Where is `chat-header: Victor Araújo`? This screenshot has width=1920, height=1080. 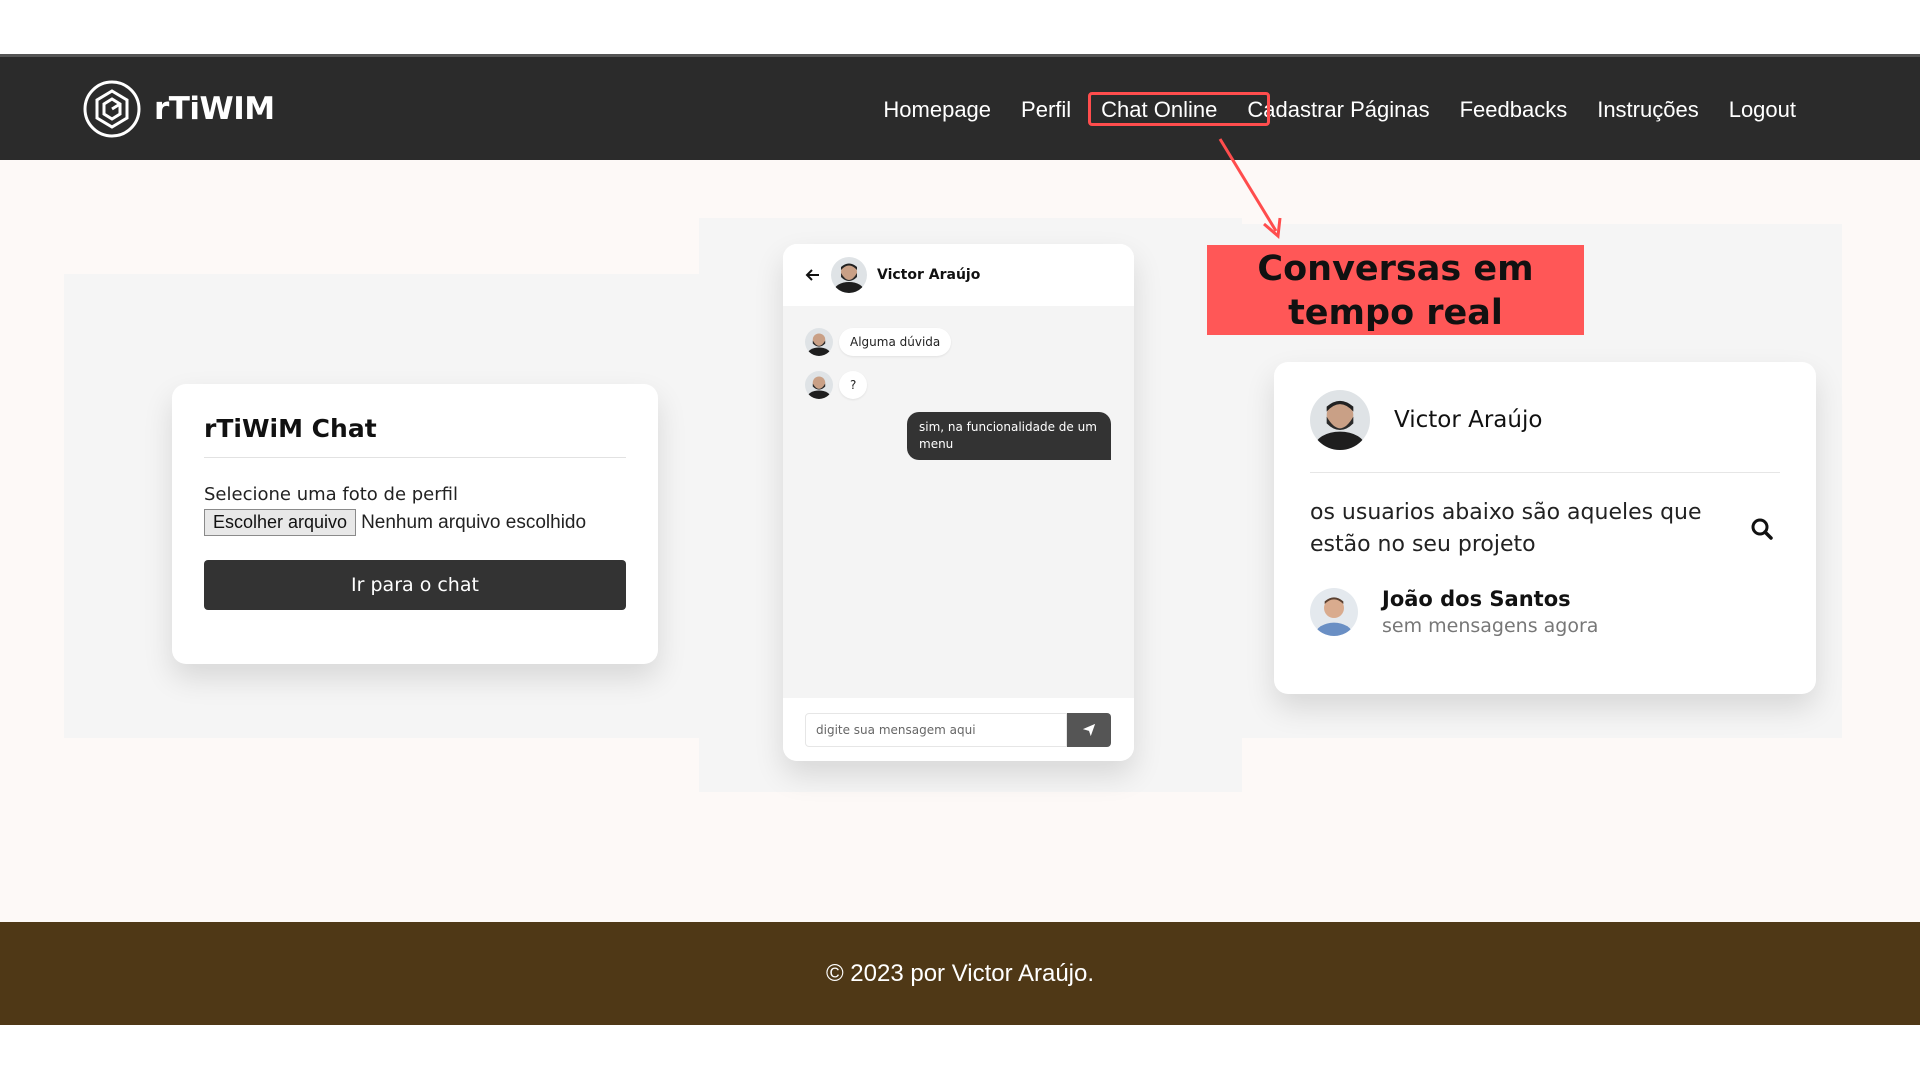
chat-header: Victor Araújo is located at coordinates (958, 275).